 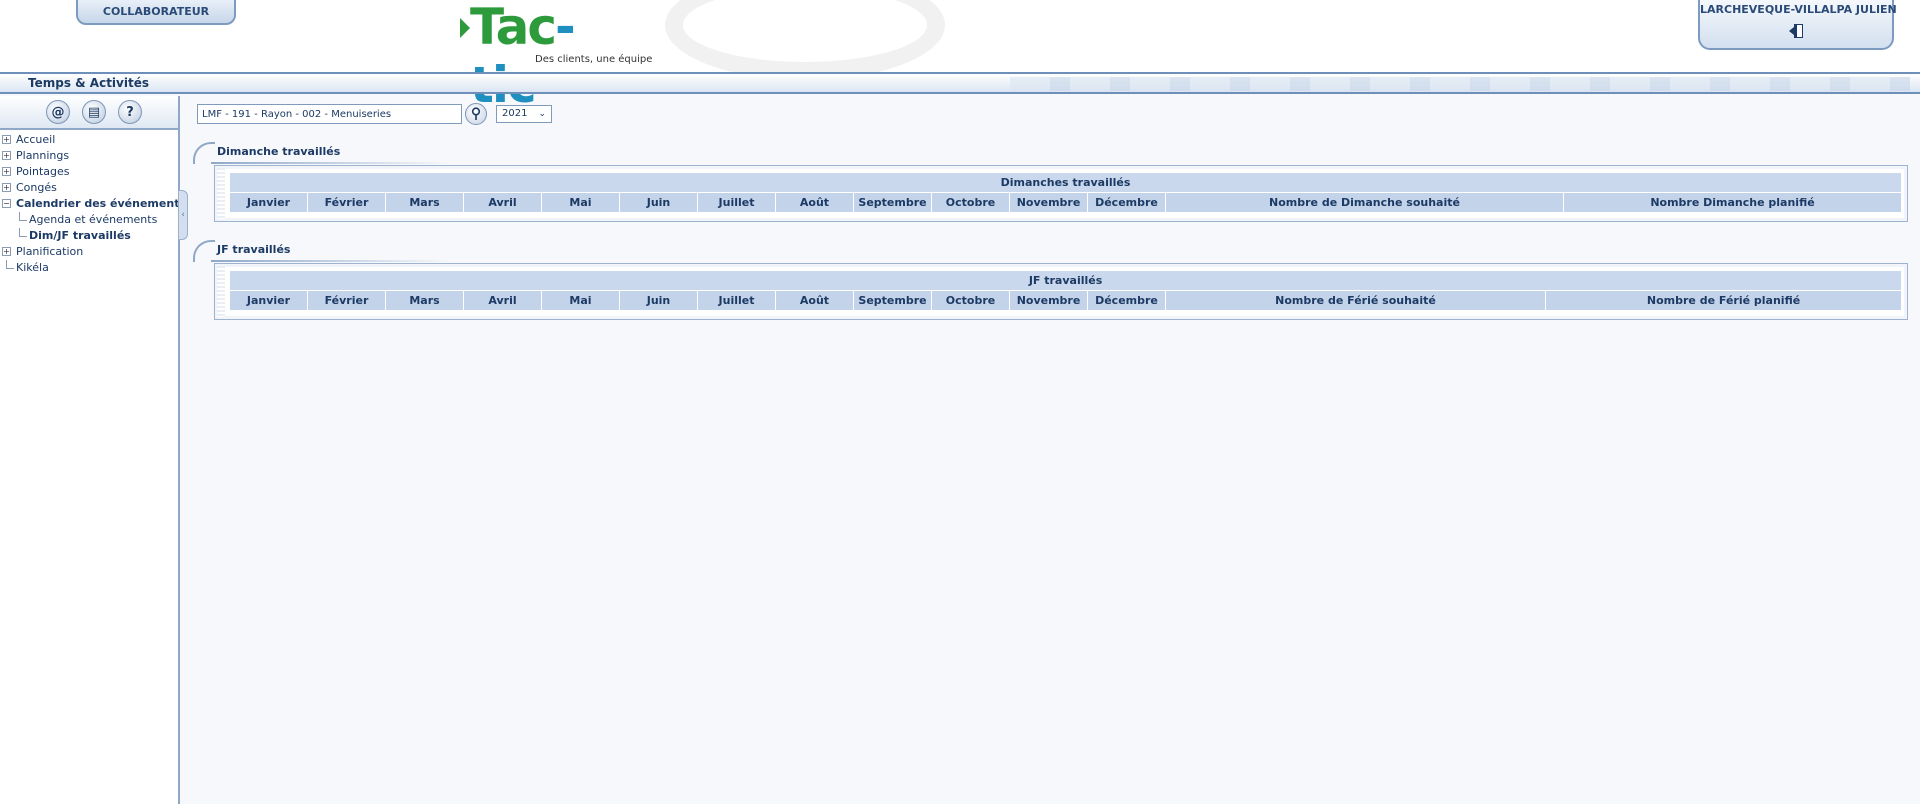 What do you see at coordinates (93, 219) in the screenshot?
I see `tree-item-label: Agenda et événements` at bounding box center [93, 219].